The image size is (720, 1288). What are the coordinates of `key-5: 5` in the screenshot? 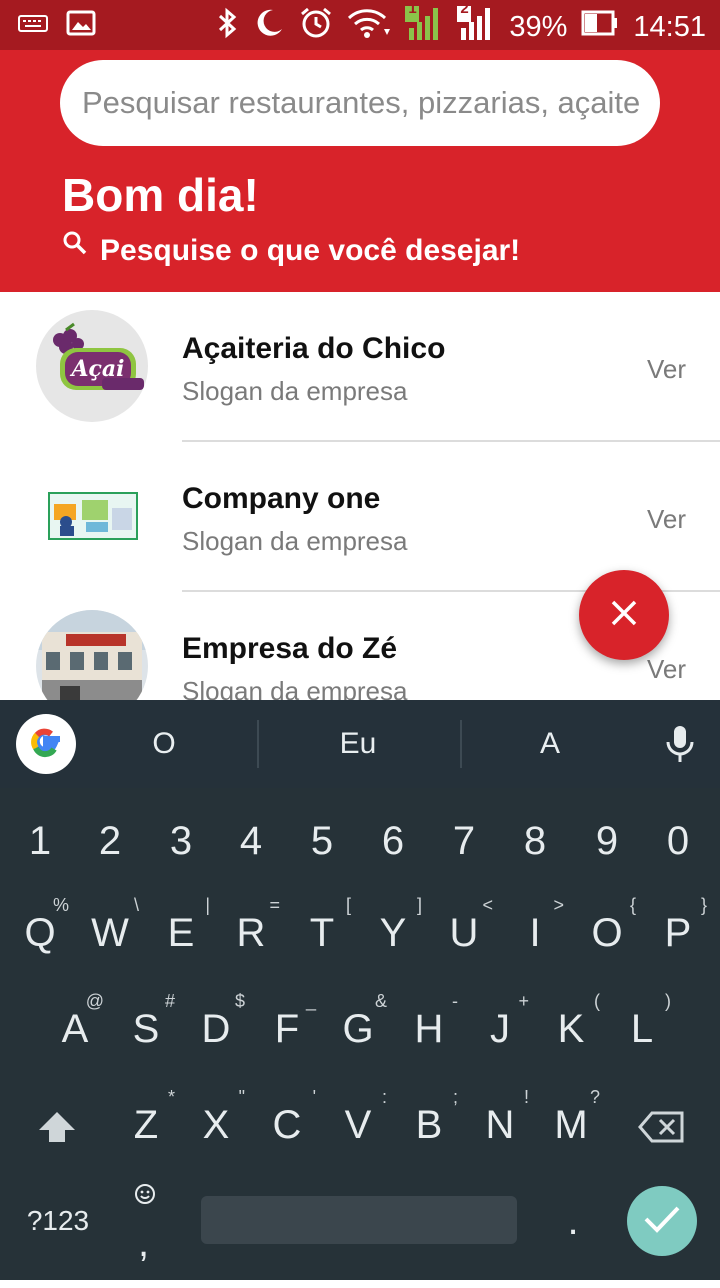 It's located at (322, 841).